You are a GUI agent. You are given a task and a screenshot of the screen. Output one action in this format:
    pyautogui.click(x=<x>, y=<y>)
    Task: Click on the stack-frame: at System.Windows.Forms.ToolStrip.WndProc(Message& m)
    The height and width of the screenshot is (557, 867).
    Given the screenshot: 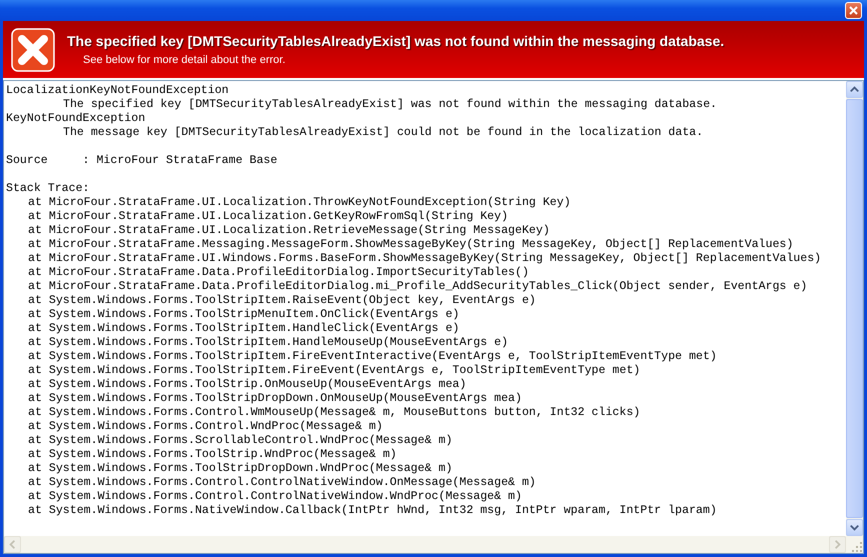 What is the action you would take?
    pyautogui.click(x=201, y=455)
    